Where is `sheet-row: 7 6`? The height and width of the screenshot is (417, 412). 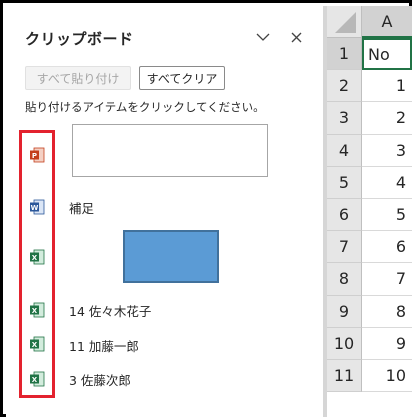
sheet-row: 7 6 is located at coordinates (369, 247).